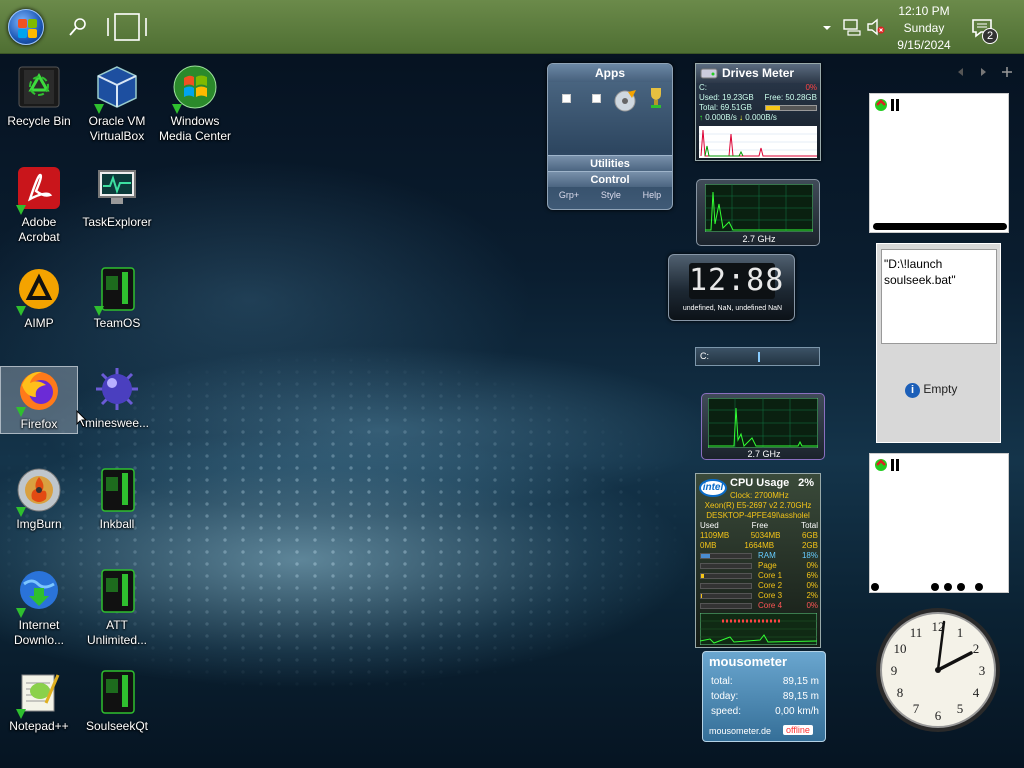 Image resolution: width=1024 pixels, height=768 pixels. Describe the element at coordinates (39, 98) in the screenshot. I see `desktop-icon-recycle-bin: Recycle Bin` at that location.